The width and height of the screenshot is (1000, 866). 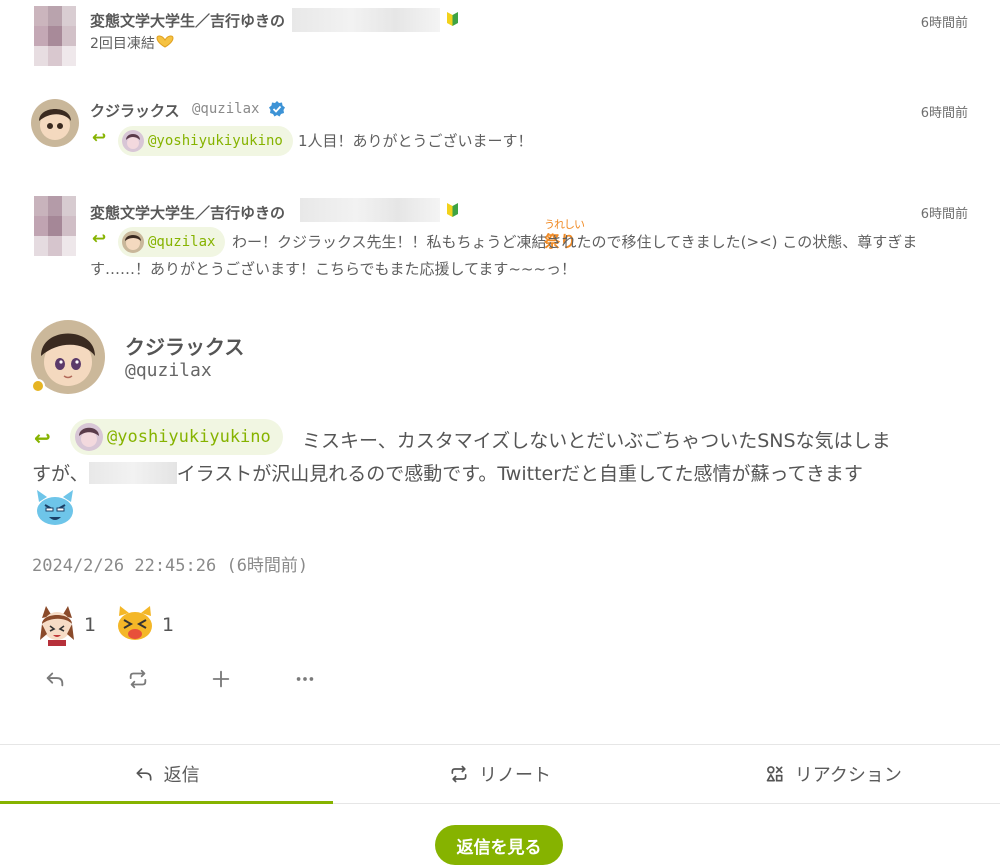 What do you see at coordinates (774, 774) in the screenshot?
I see `reaction-icon` at bounding box center [774, 774].